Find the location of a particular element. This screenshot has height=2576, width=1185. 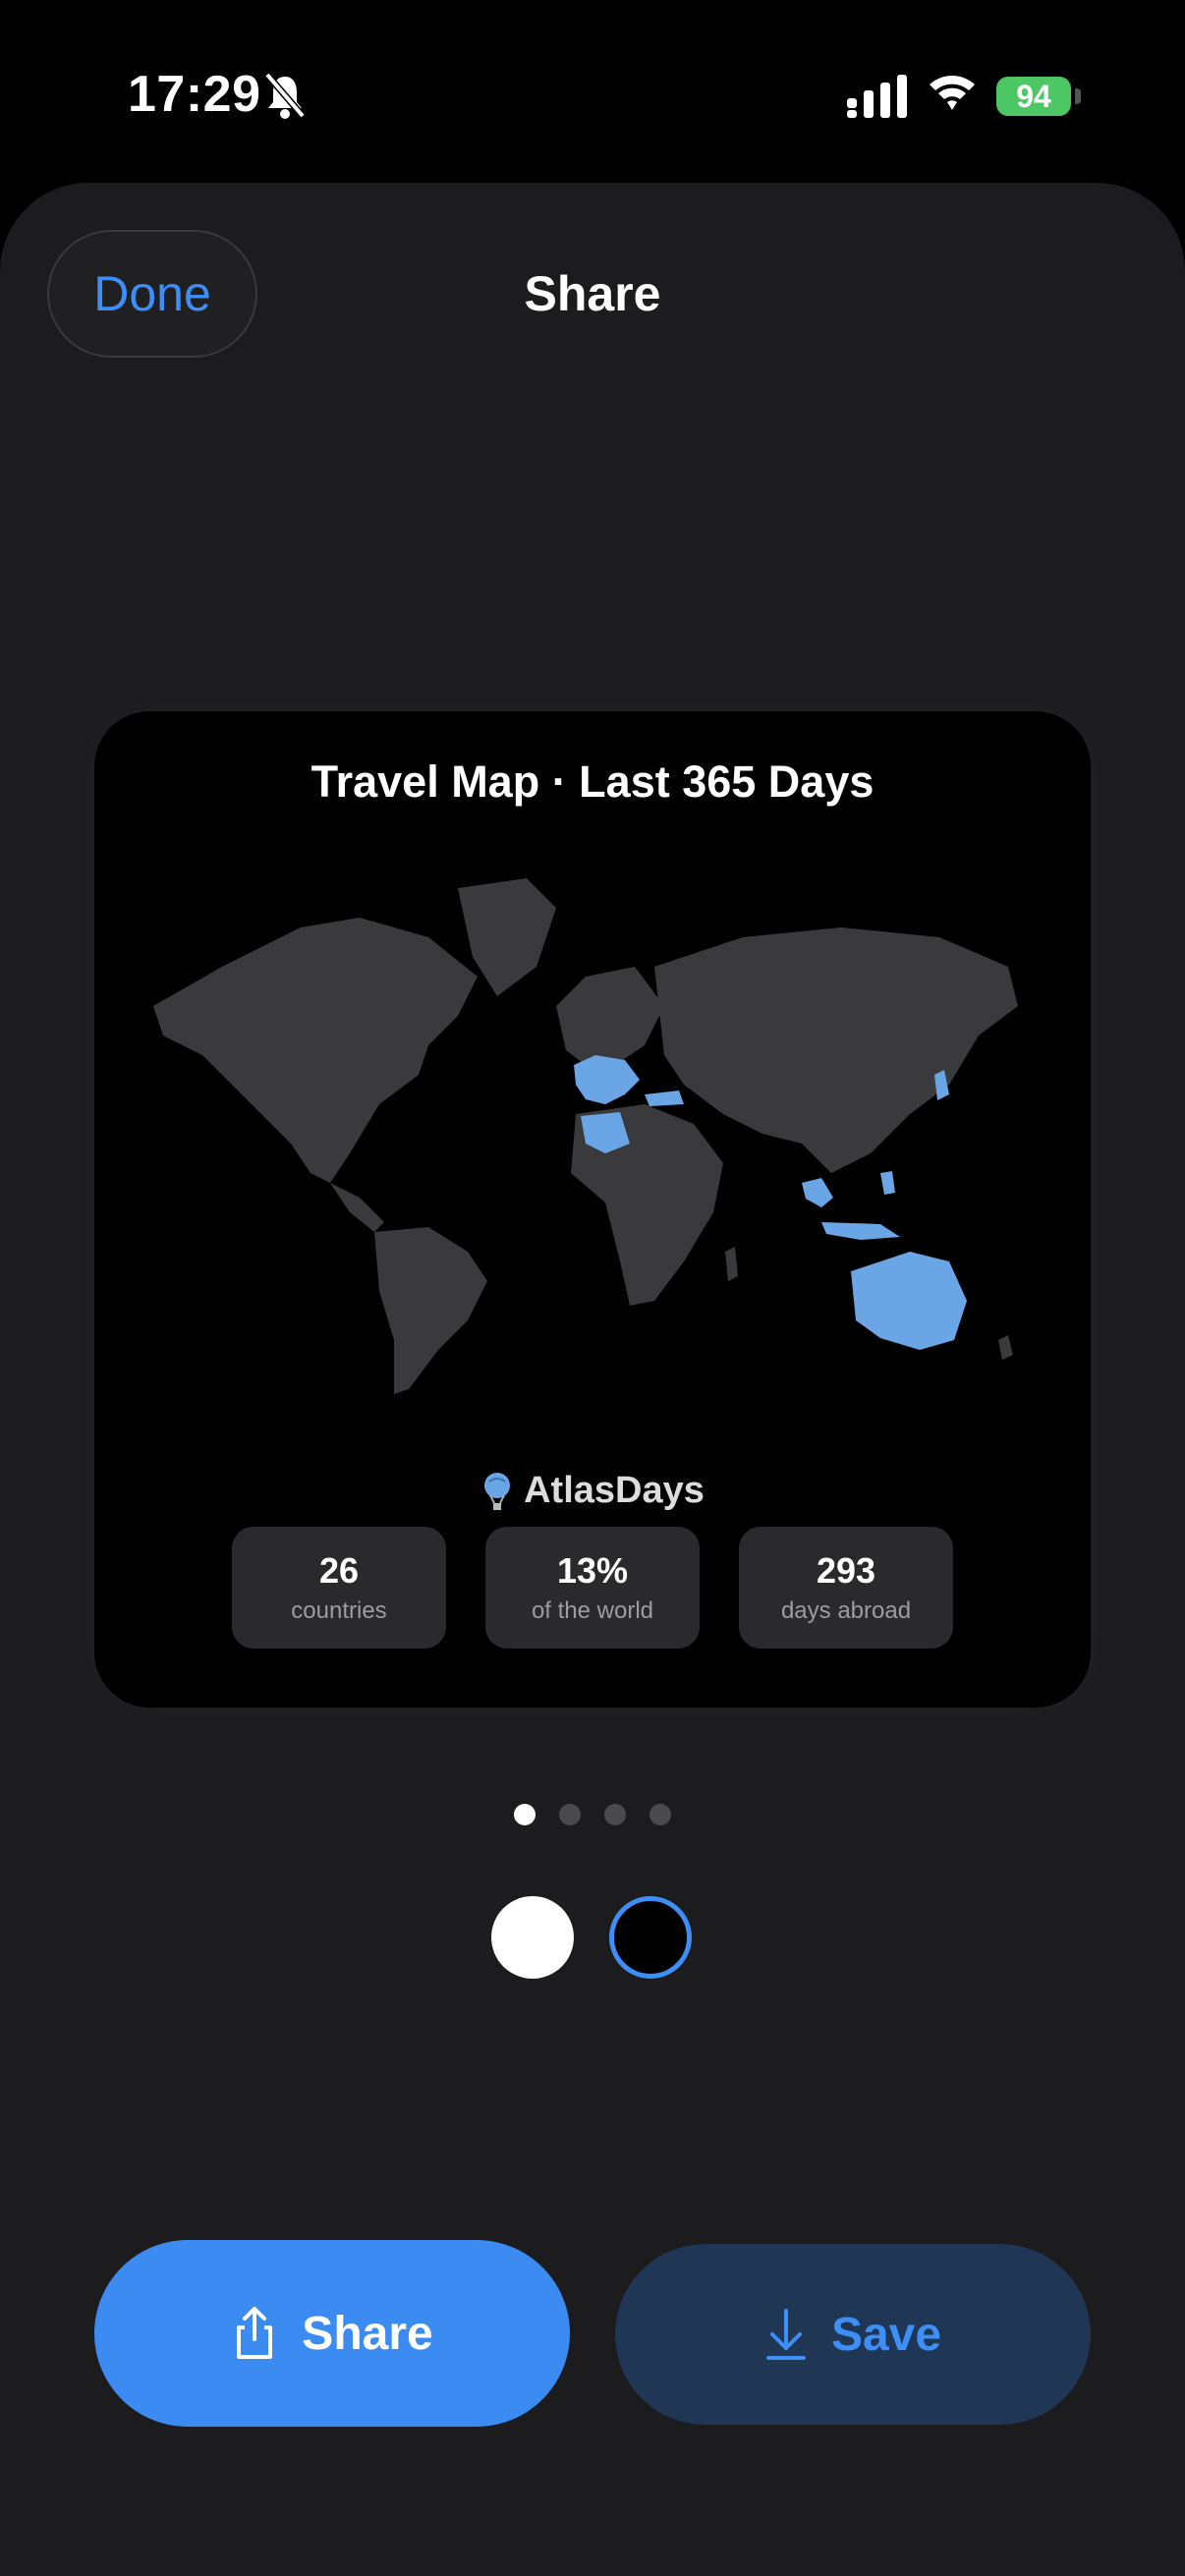

hot-air-balloon-icon is located at coordinates (498, 1491).